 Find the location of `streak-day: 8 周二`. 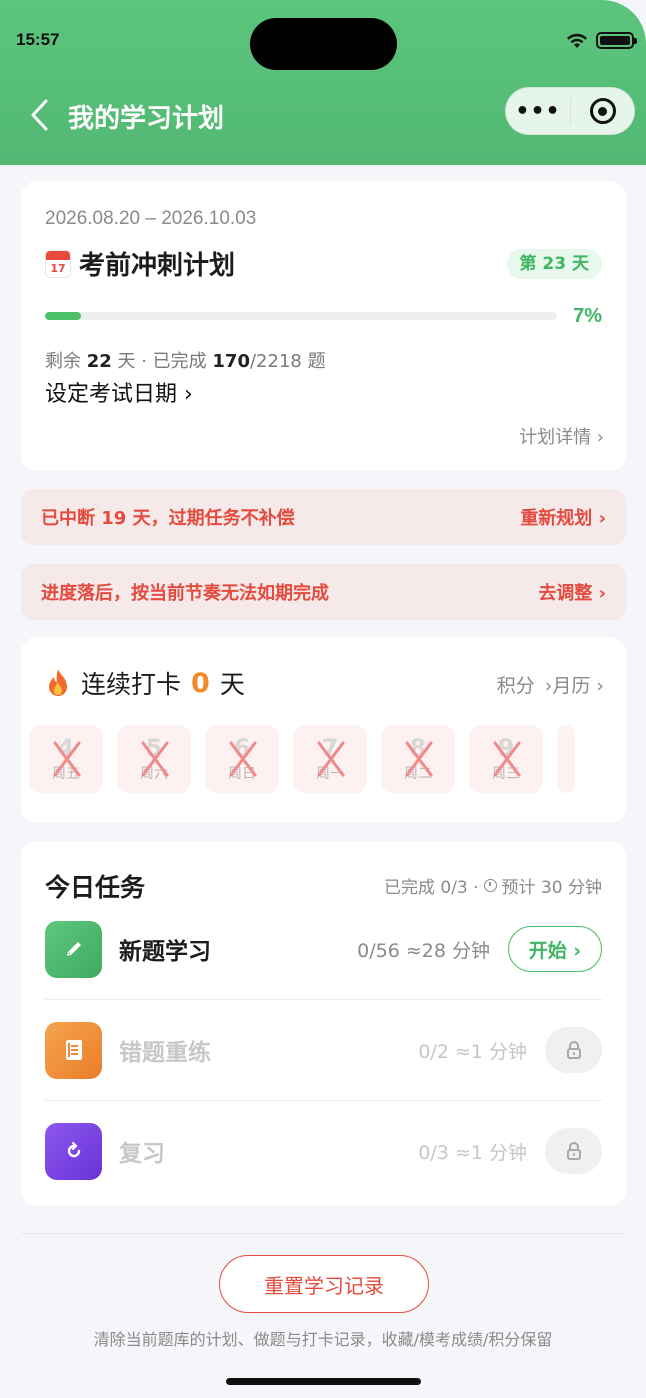

streak-day: 8 周二 is located at coordinates (418, 759).